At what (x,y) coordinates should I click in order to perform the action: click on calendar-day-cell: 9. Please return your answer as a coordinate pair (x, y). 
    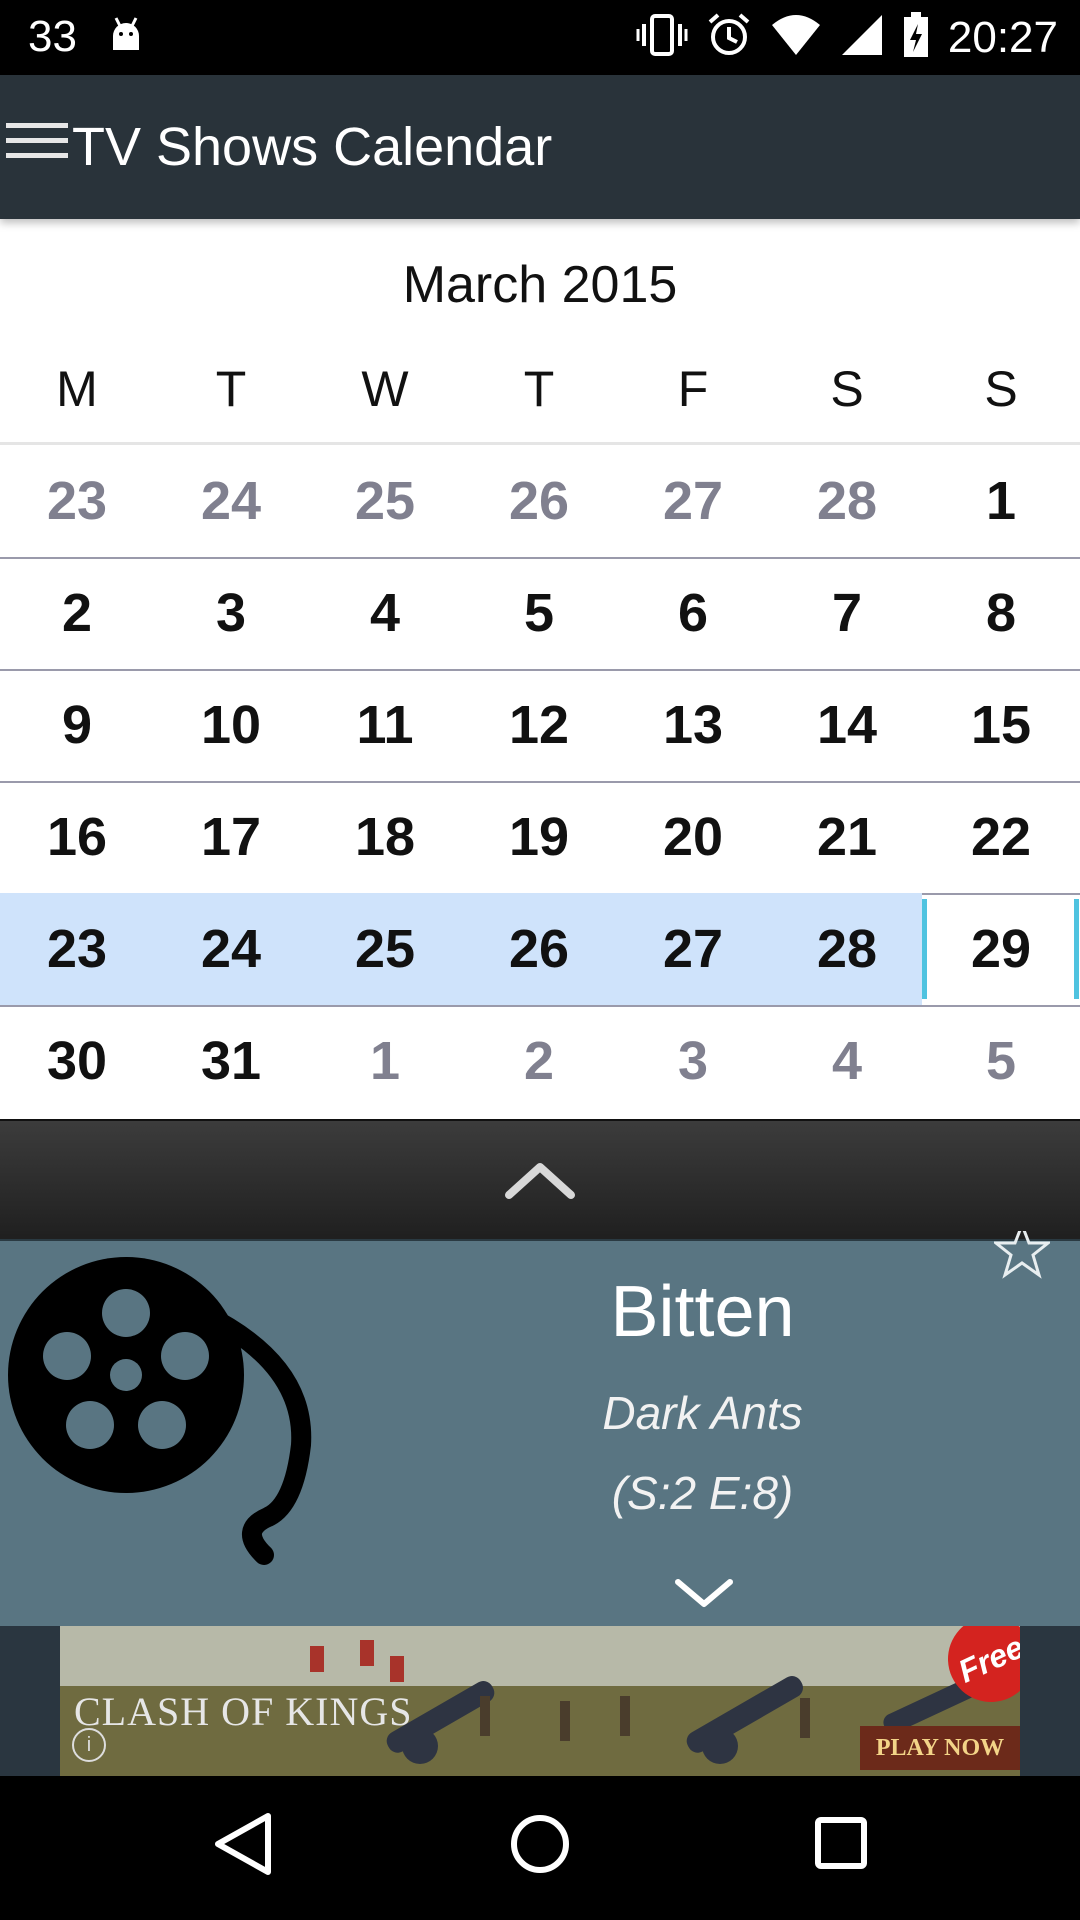
    Looking at the image, I should click on (77, 725).